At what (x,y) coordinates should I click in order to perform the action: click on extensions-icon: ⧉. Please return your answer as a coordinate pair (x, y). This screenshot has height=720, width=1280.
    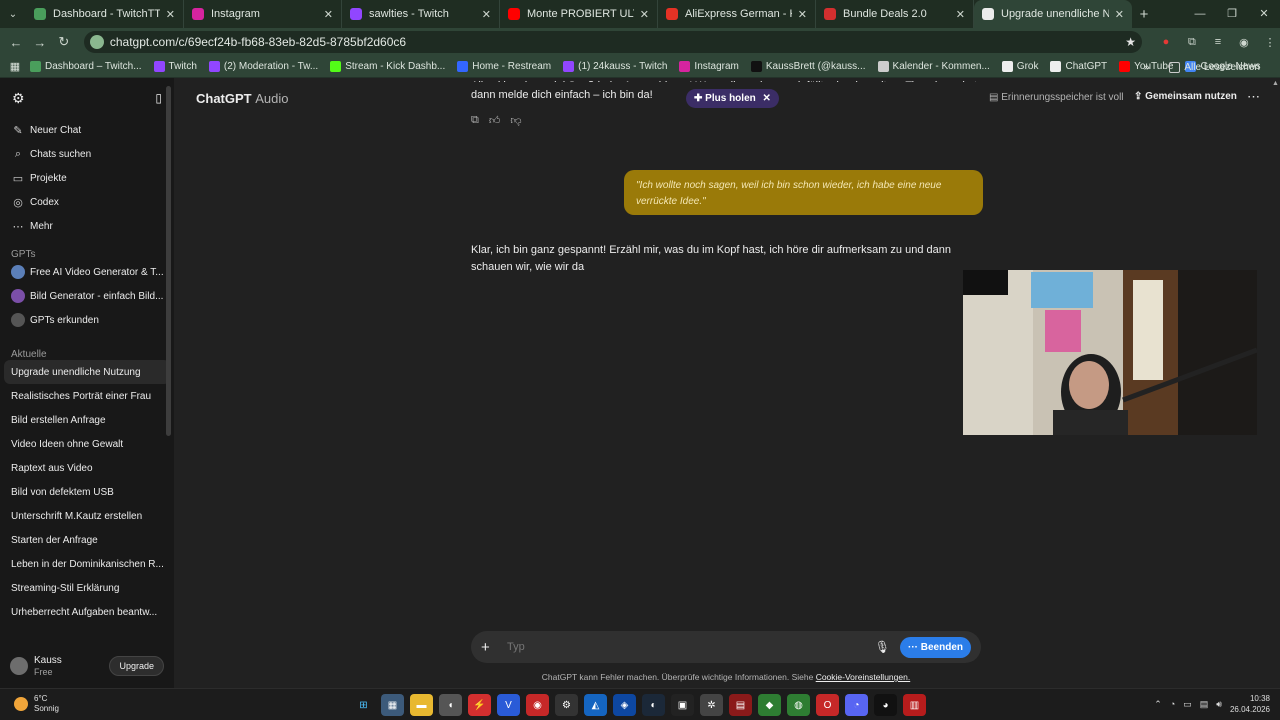
    Looking at the image, I should click on (1192, 42).